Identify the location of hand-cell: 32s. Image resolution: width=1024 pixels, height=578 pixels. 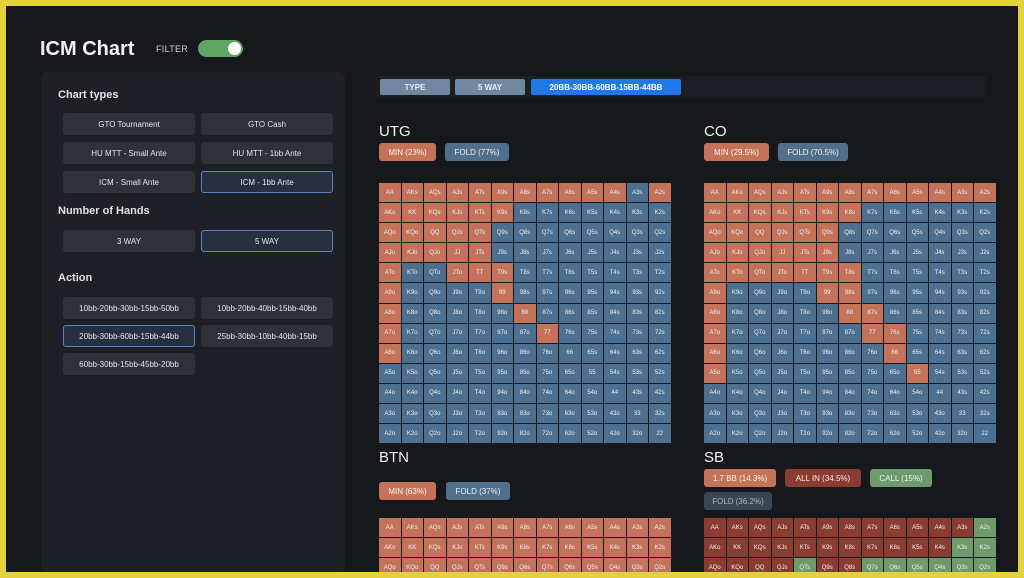
(660, 414).